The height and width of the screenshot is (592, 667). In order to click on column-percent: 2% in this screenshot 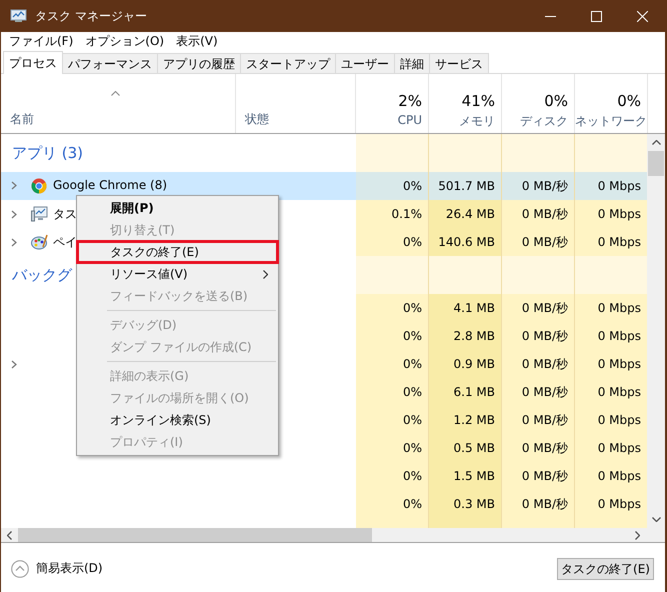, I will do `click(410, 101)`.